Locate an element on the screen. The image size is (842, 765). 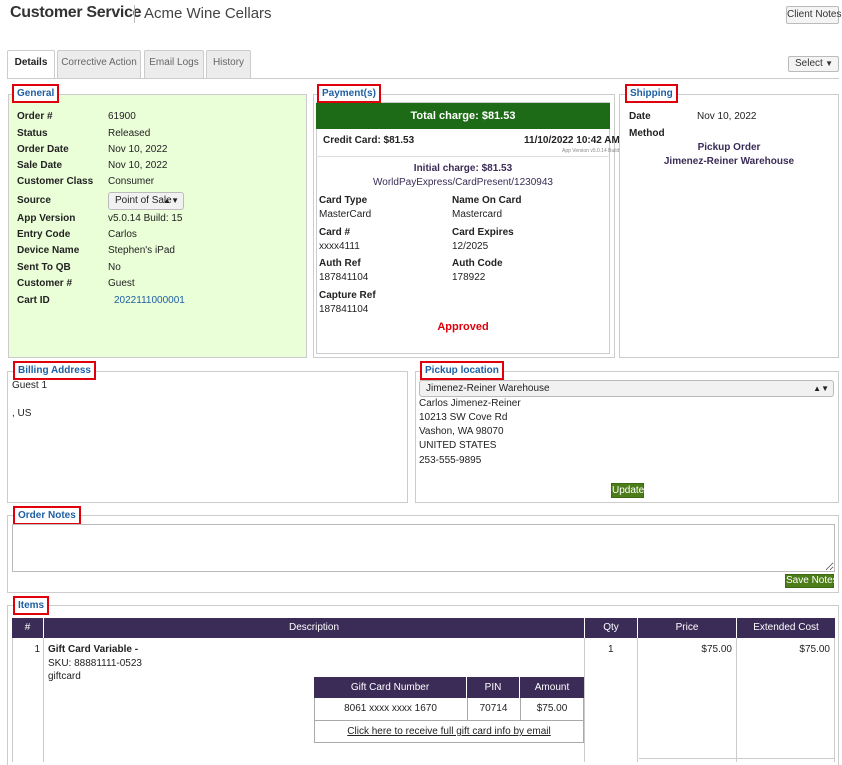
customer-class-label: Customer Class is located at coordinates (55, 181).